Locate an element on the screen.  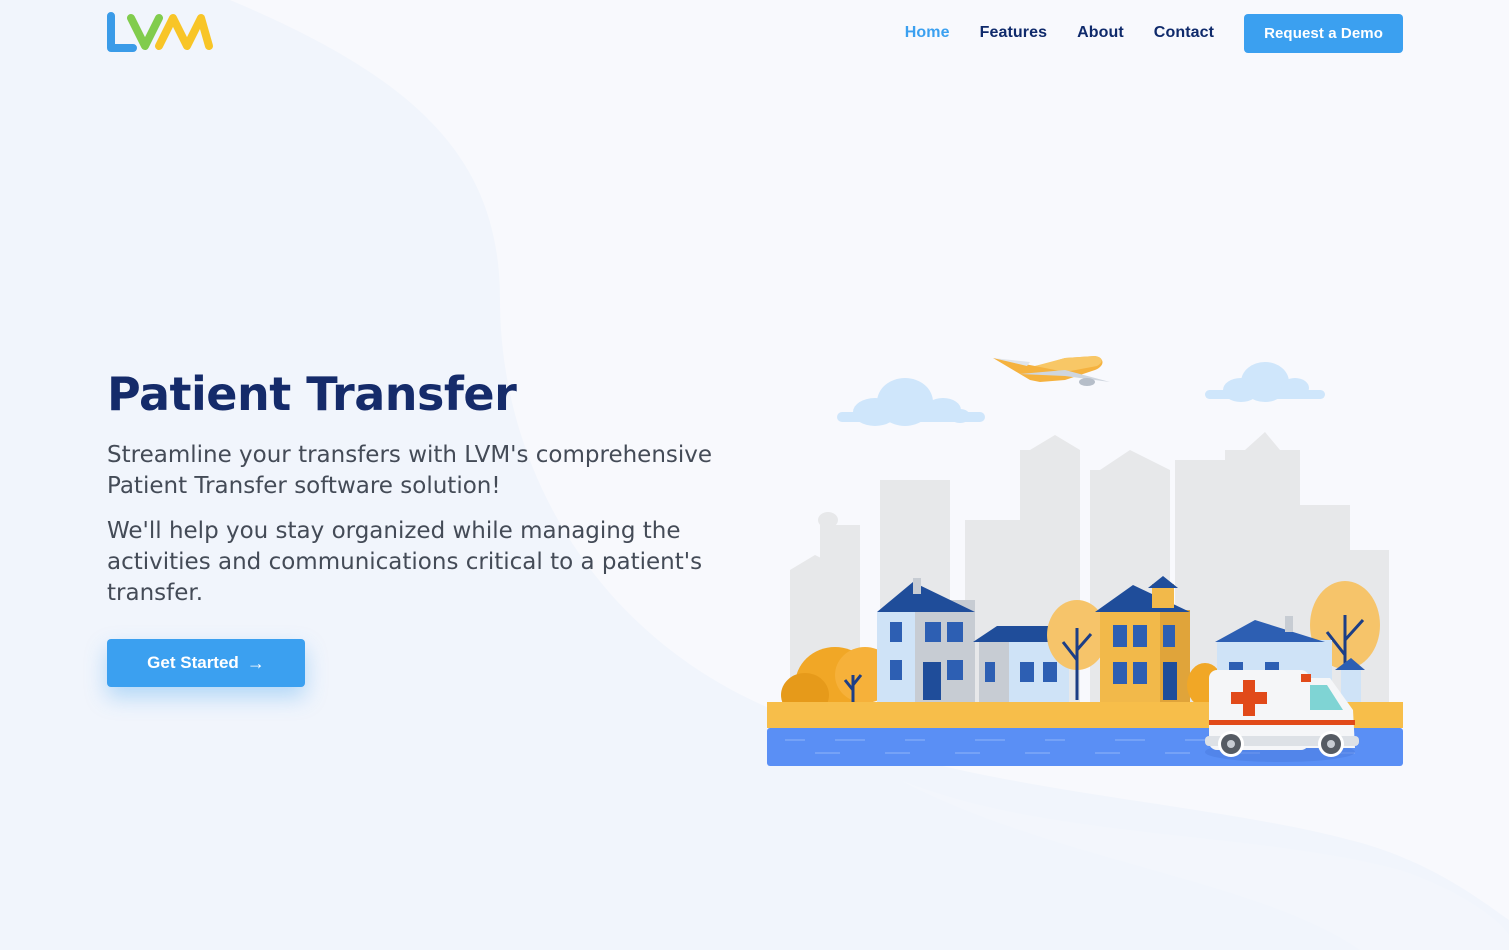
page-title: Patient Transfer is located at coordinates (312, 394).